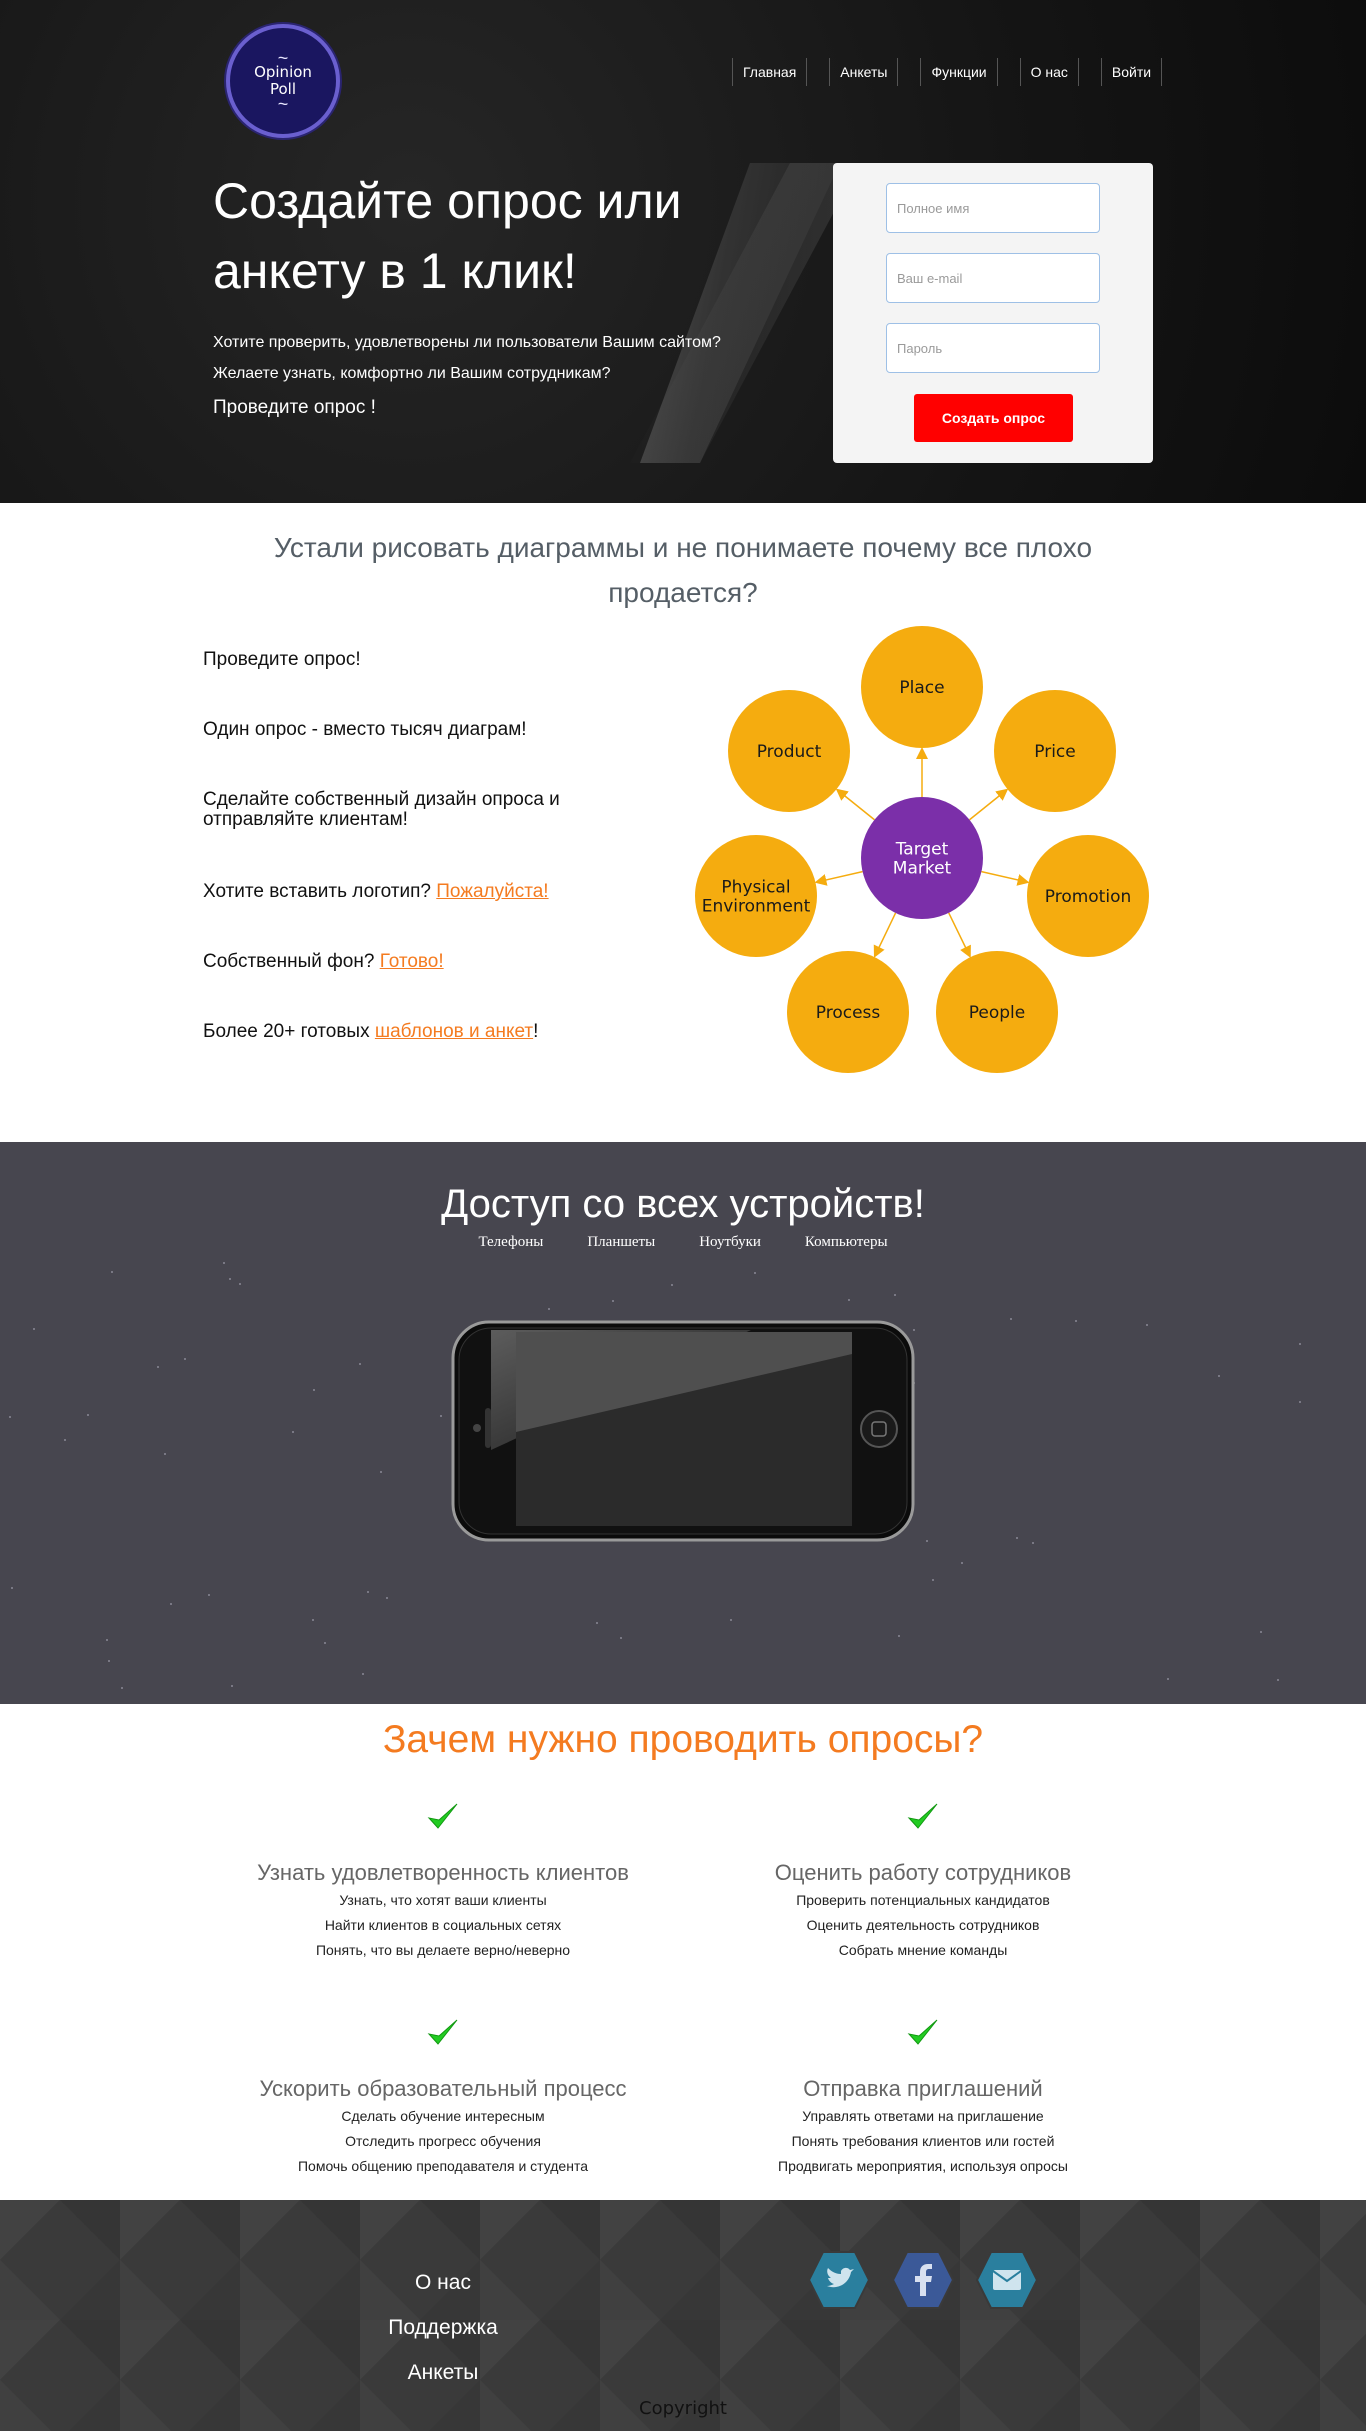  What do you see at coordinates (283, 81) in the screenshot?
I see `opinion-poll-logo: ~ Opinion Poll ~` at bounding box center [283, 81].